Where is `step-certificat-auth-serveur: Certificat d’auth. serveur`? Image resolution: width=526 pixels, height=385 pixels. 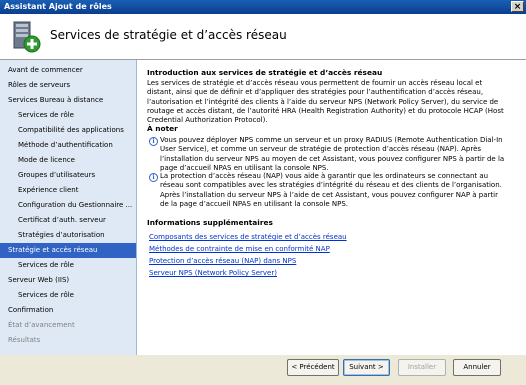
step-certificat-auth-serveur: Certificat d’auth. serveur is located at coordinates (68, 220).